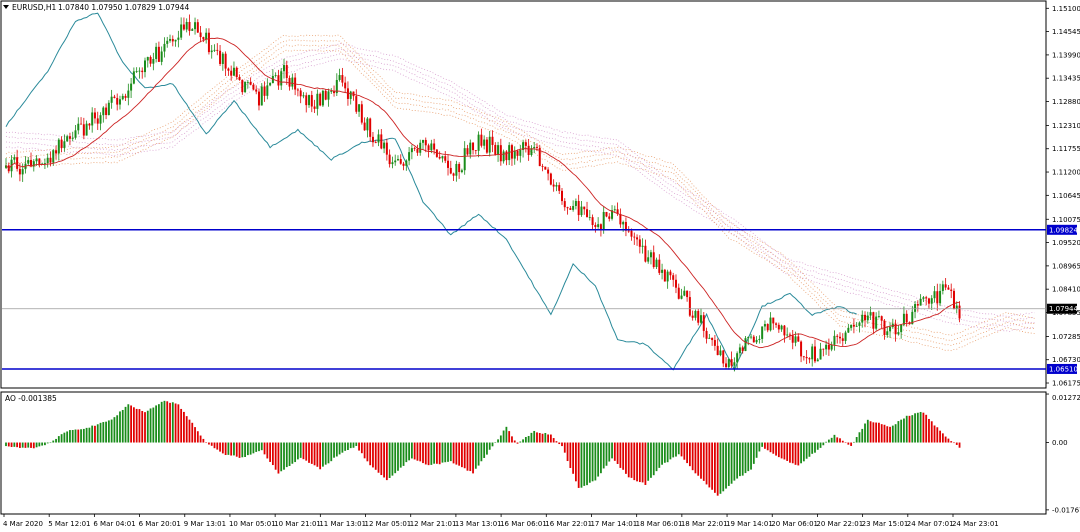 The image size is (1080, 532). What do you see at coordinates (1066, 290) in the screenshot?
I see `price-tick-label: 1.08410` at bounding box center [1066, 290].